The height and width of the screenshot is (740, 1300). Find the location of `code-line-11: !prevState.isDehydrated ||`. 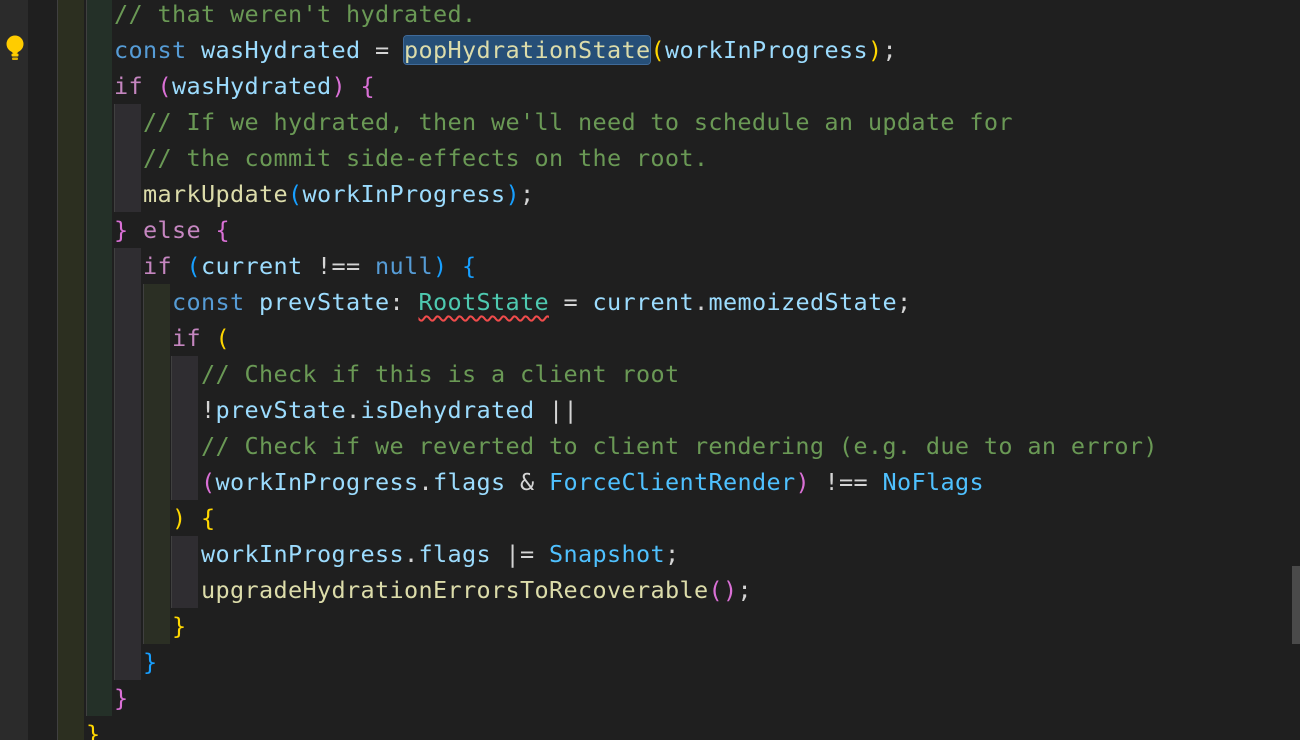

code-line-11: !prevState.isDehydrated || is located at coordinates (389, 410).